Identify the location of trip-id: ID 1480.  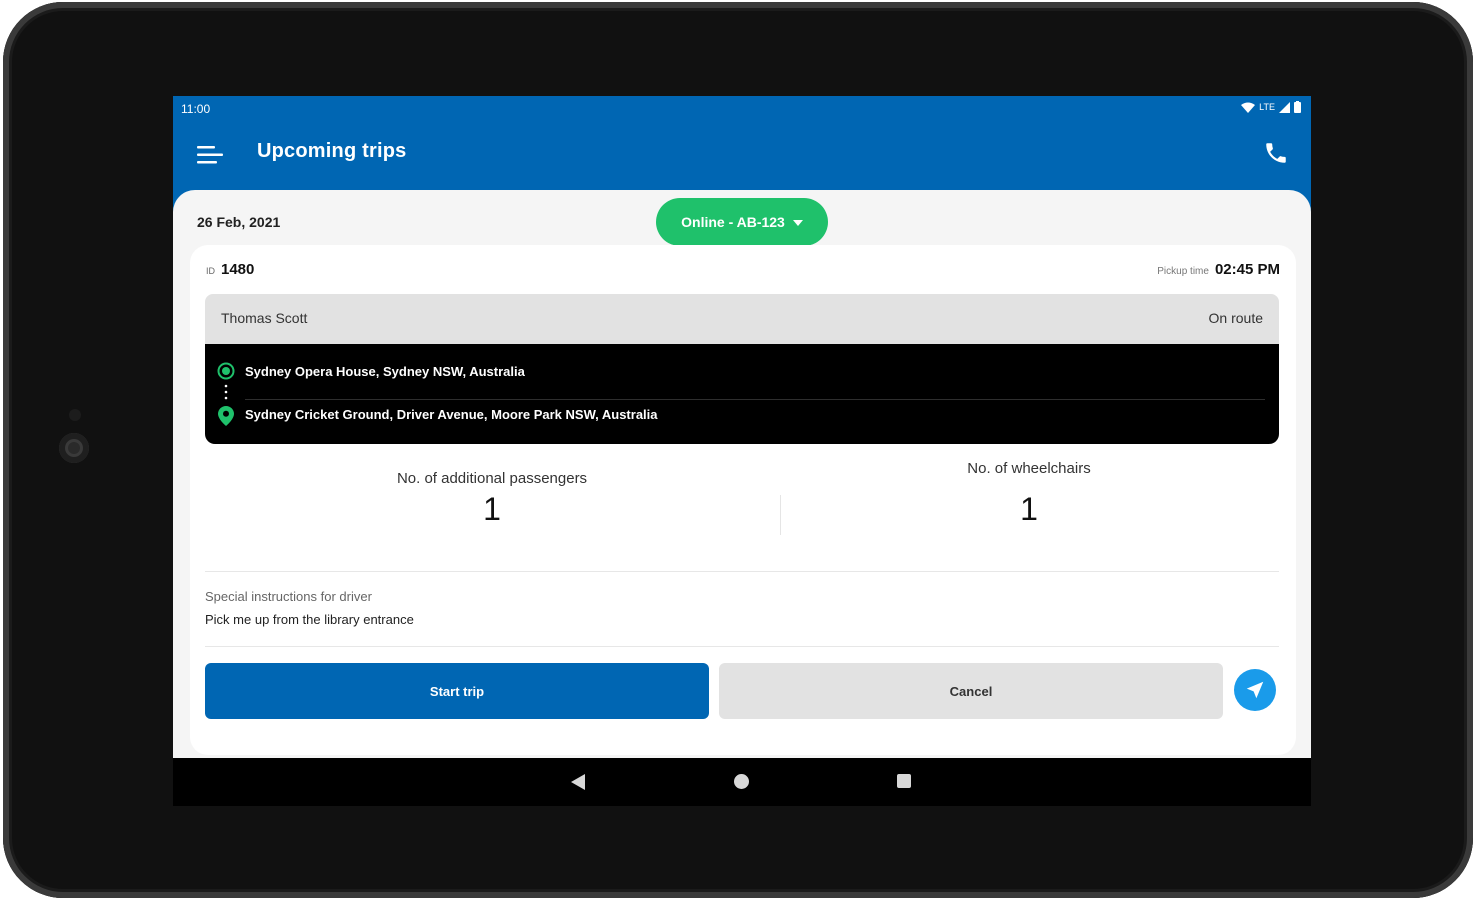
(230, 269).